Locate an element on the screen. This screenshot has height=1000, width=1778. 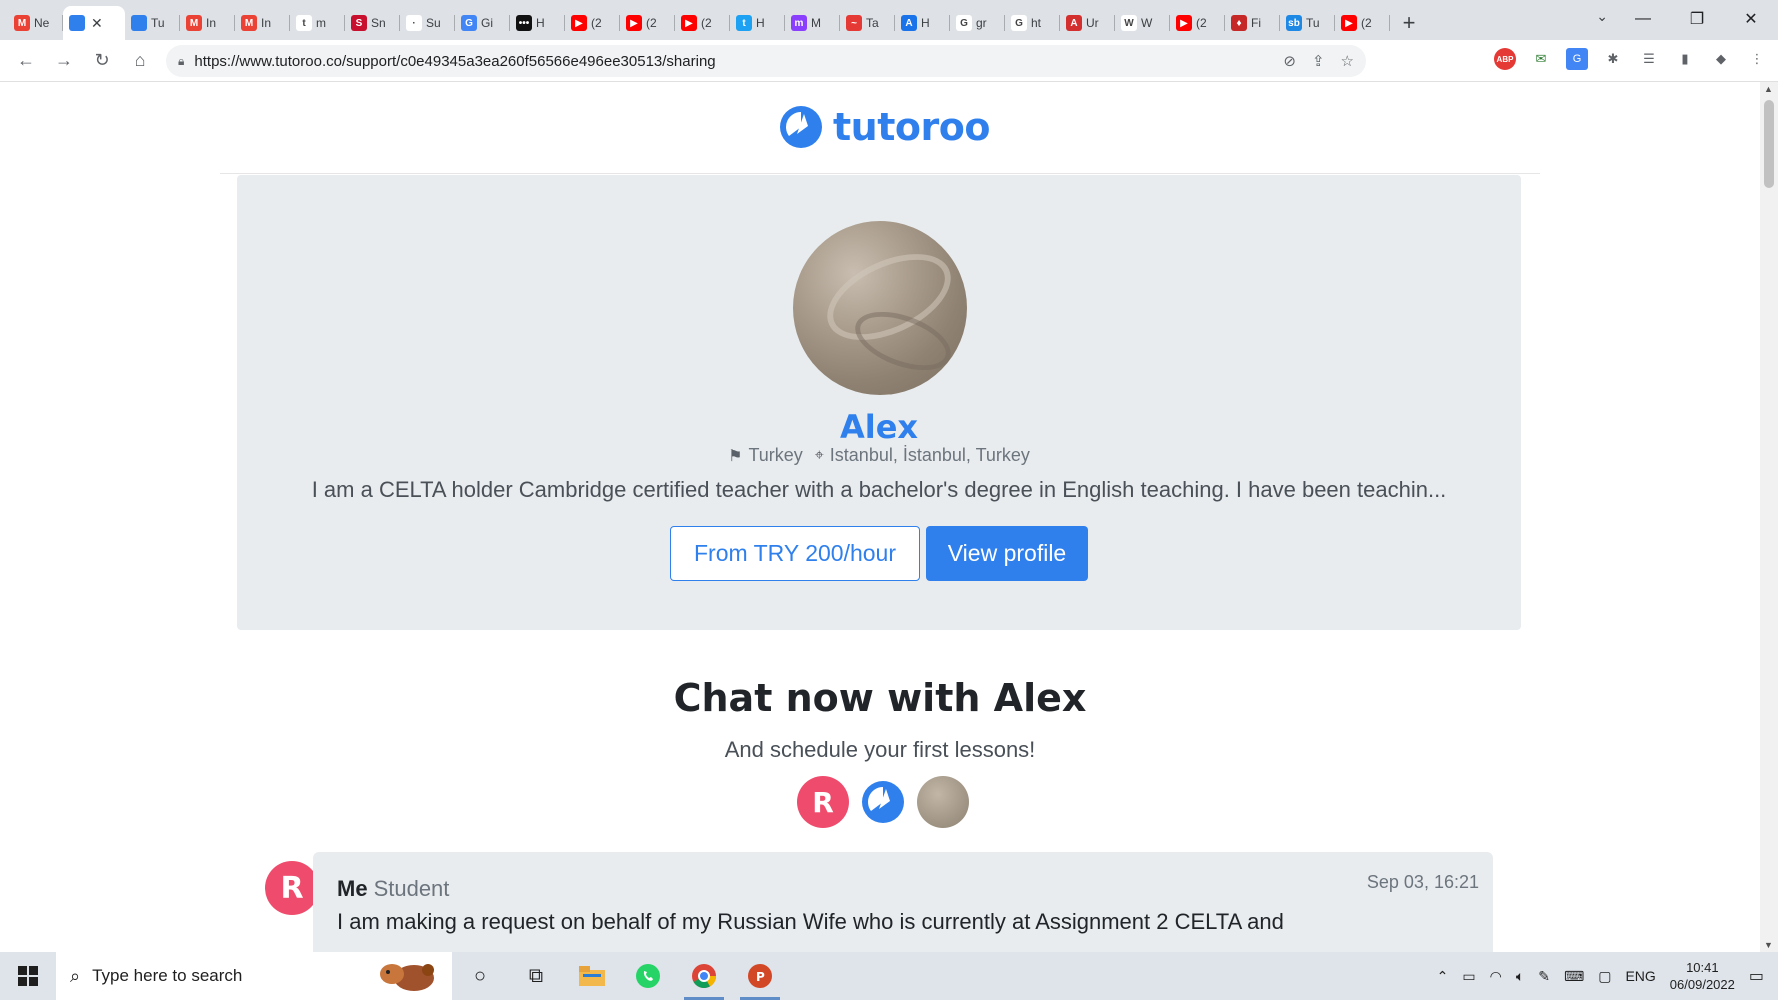
pen-icon: ✎ is located at coordinates (1544, 976).